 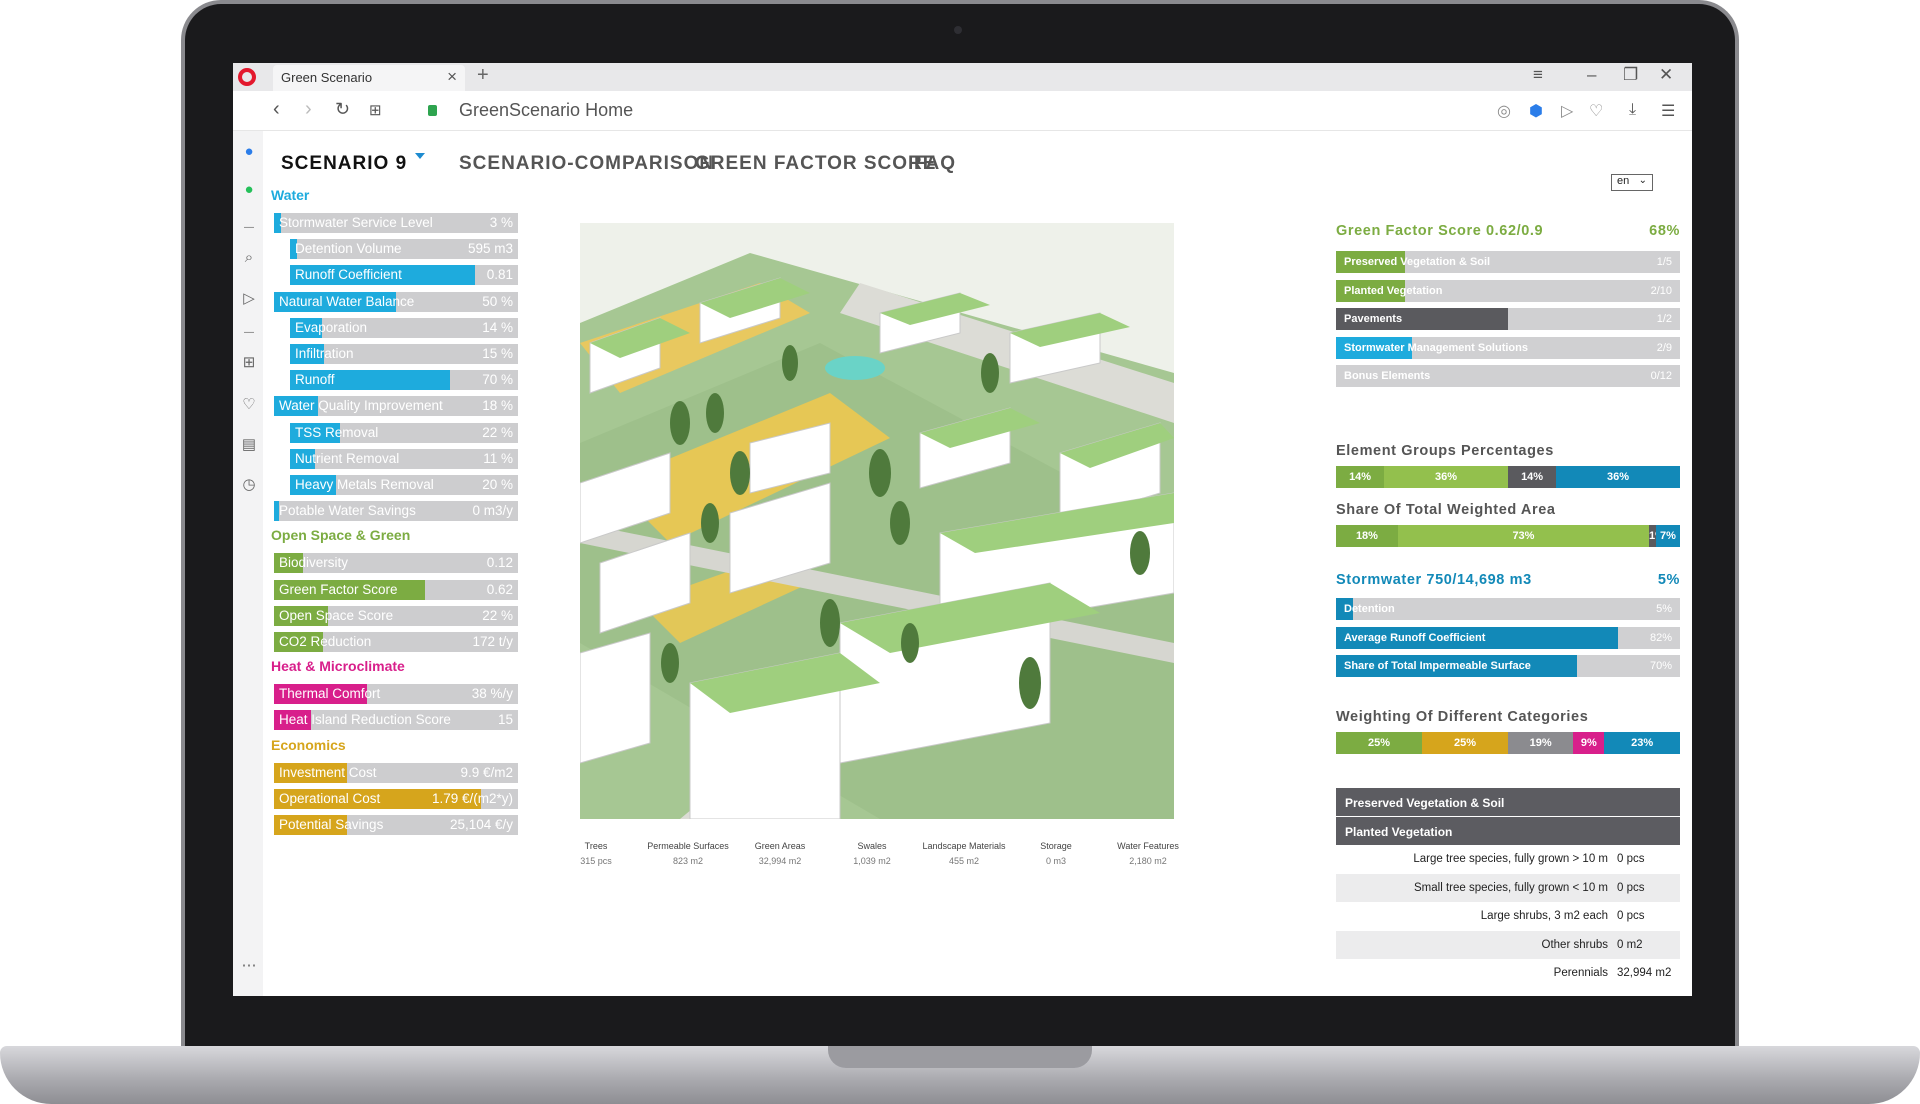 I want to click on stacked-segment: 36%, so click(x=1446, y=477).